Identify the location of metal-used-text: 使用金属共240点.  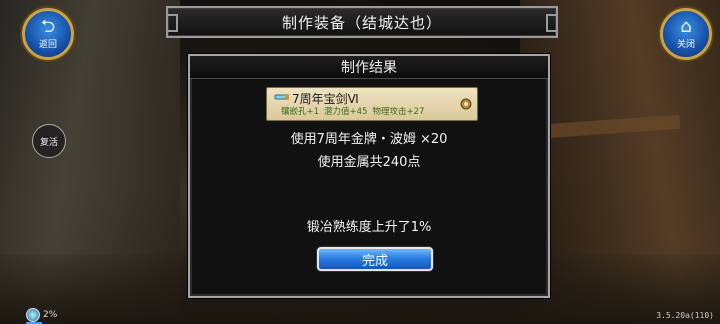
(369, 162).